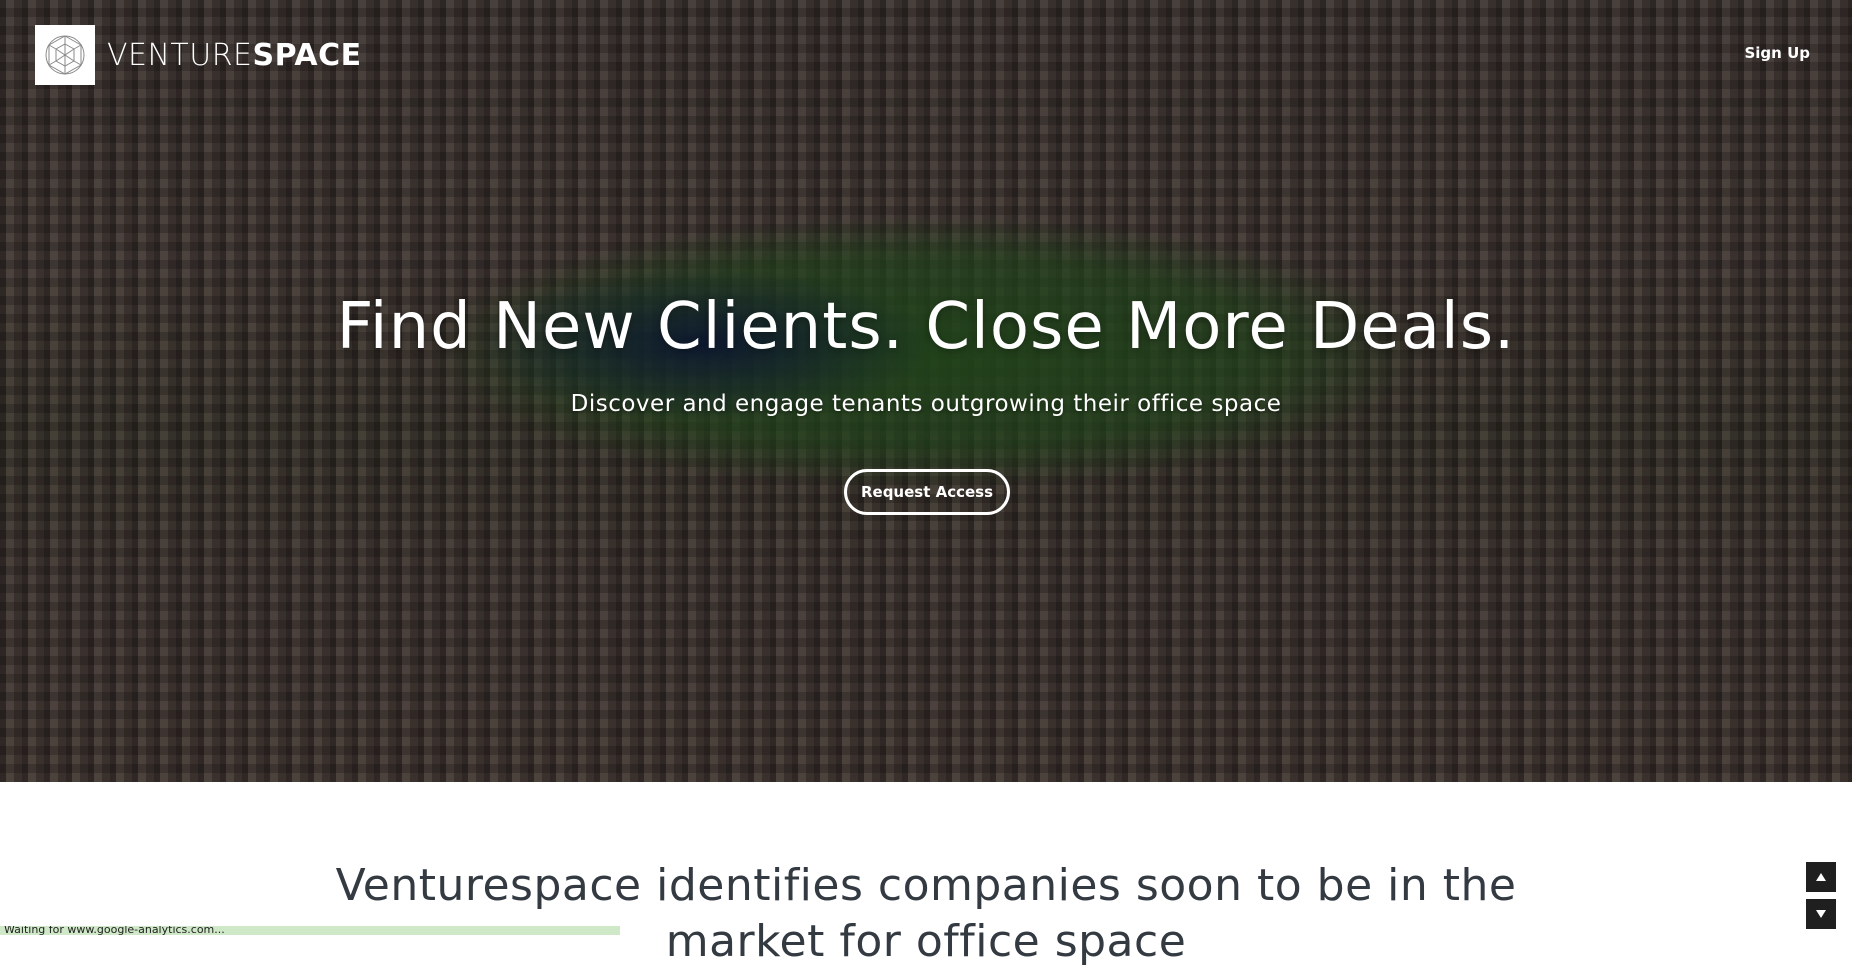 This screenshot has width=1852, height=970. What do you see at coordinates (927, 492) in the screenshot?
I see `request-access-button: Request Access` at bounding box center [927, 492].